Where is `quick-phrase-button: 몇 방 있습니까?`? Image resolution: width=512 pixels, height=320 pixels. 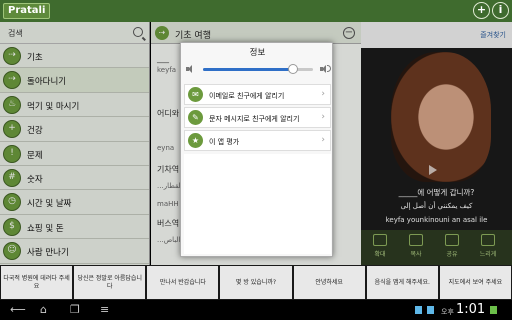
quick-phrase-button: 몇 방 있습니까? is located at coordinates (256, 282).